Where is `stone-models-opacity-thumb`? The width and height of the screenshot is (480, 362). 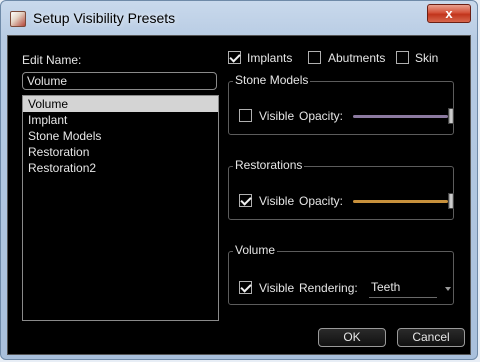
stone-models-opacity-thumb is located at coordinates (451, 116).